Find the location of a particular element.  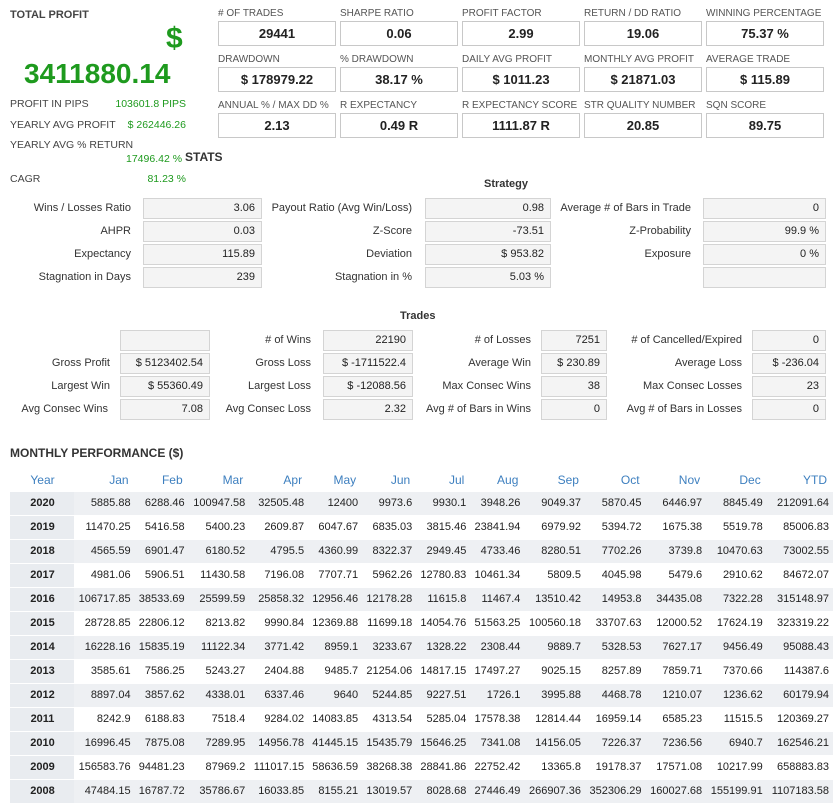

metric-label: MONTHLY AVG PROFIT is located at coordinates (639, 59).